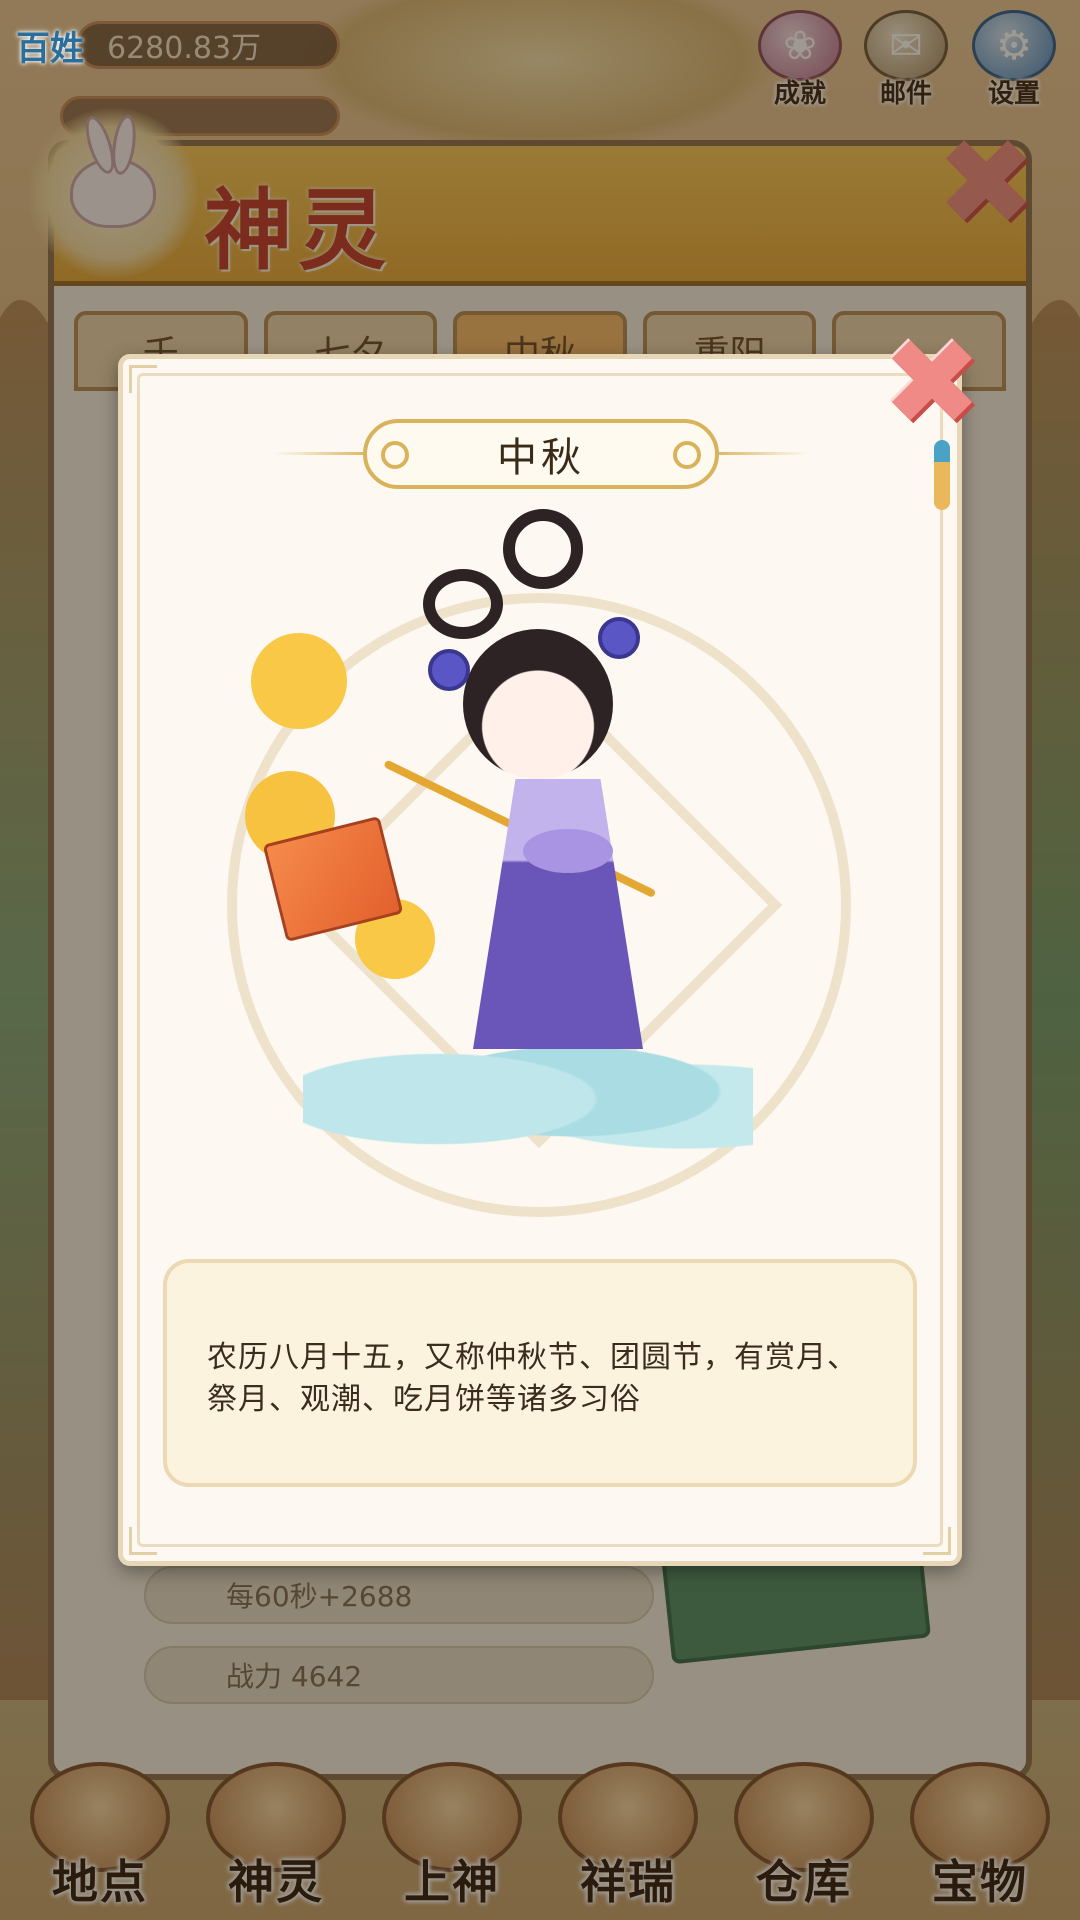 This screenshot has height=1920, width=1080. What do you see at coordinates (538, 704) in the screenshot?
I see `deity-character-head` at bounding box center [538, 704].